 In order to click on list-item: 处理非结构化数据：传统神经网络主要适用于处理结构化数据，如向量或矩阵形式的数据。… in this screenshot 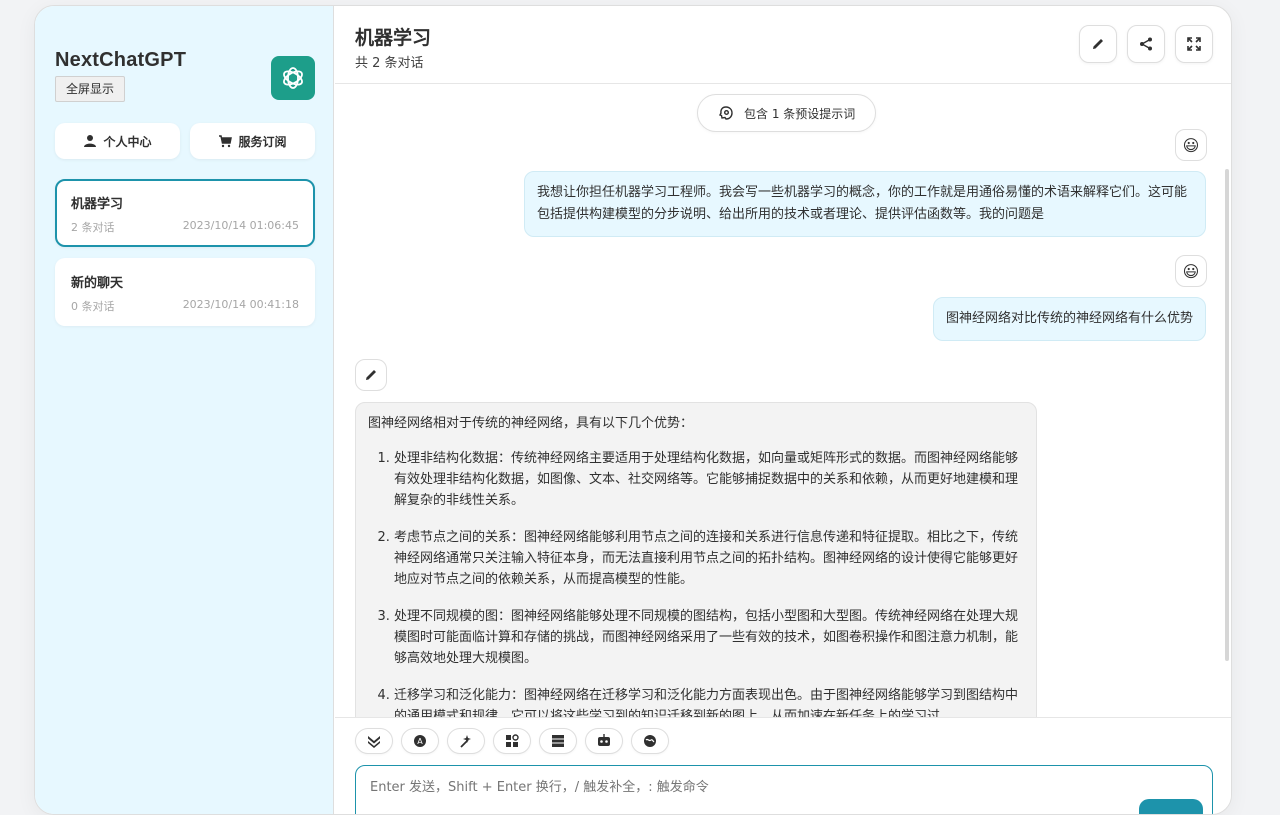, I will do `click(709, 479)`.